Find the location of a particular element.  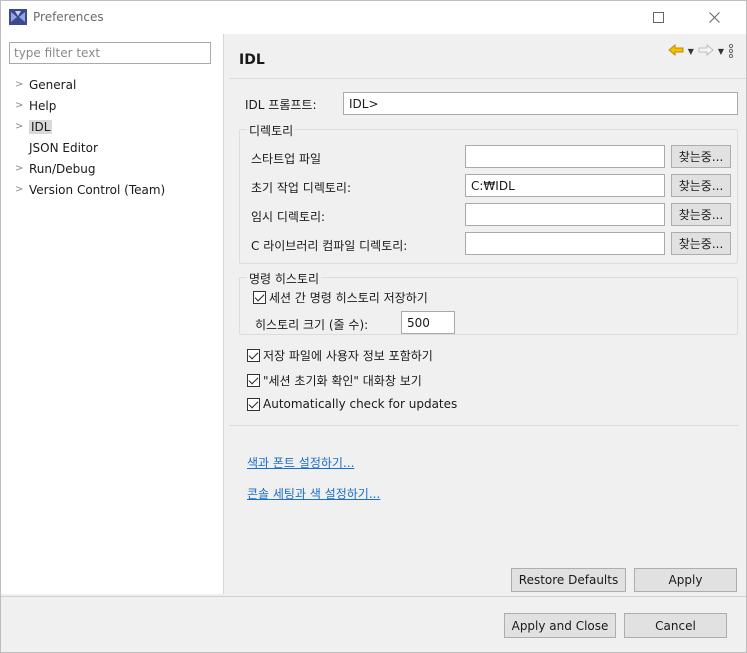

c-lib-compile-dir-label: C 라이브러리 컴파일 디렉토리: is located at coordinates (329, 246).